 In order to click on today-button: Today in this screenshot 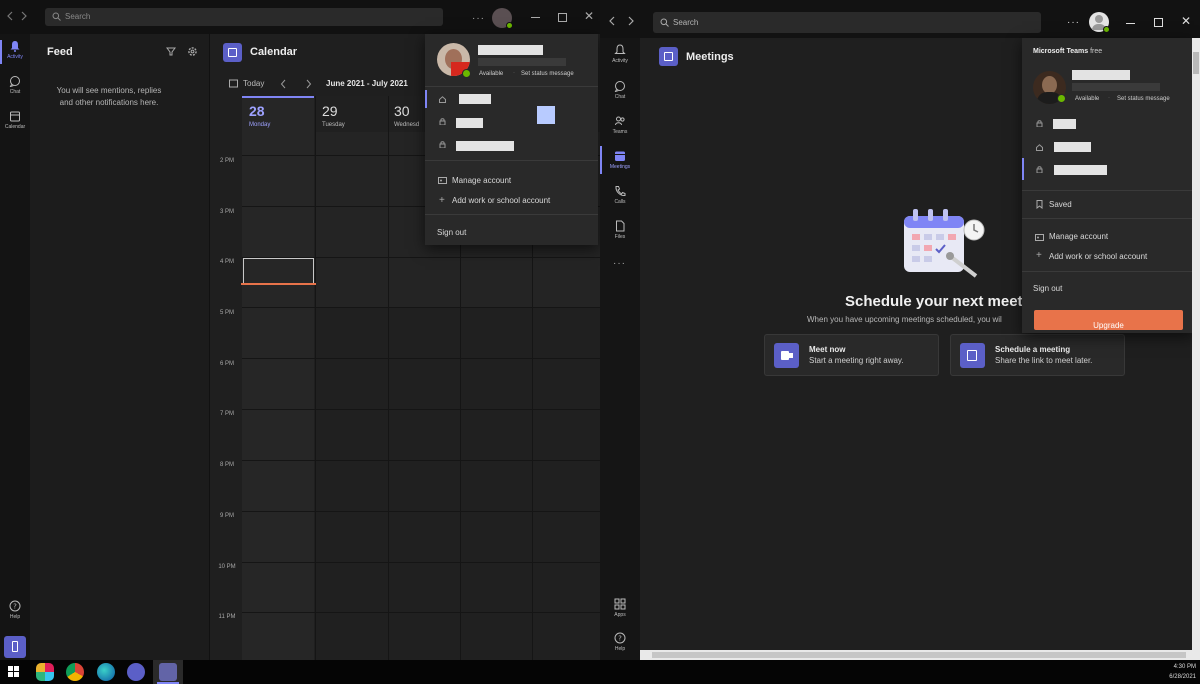, I will do `click(253, 83)`.